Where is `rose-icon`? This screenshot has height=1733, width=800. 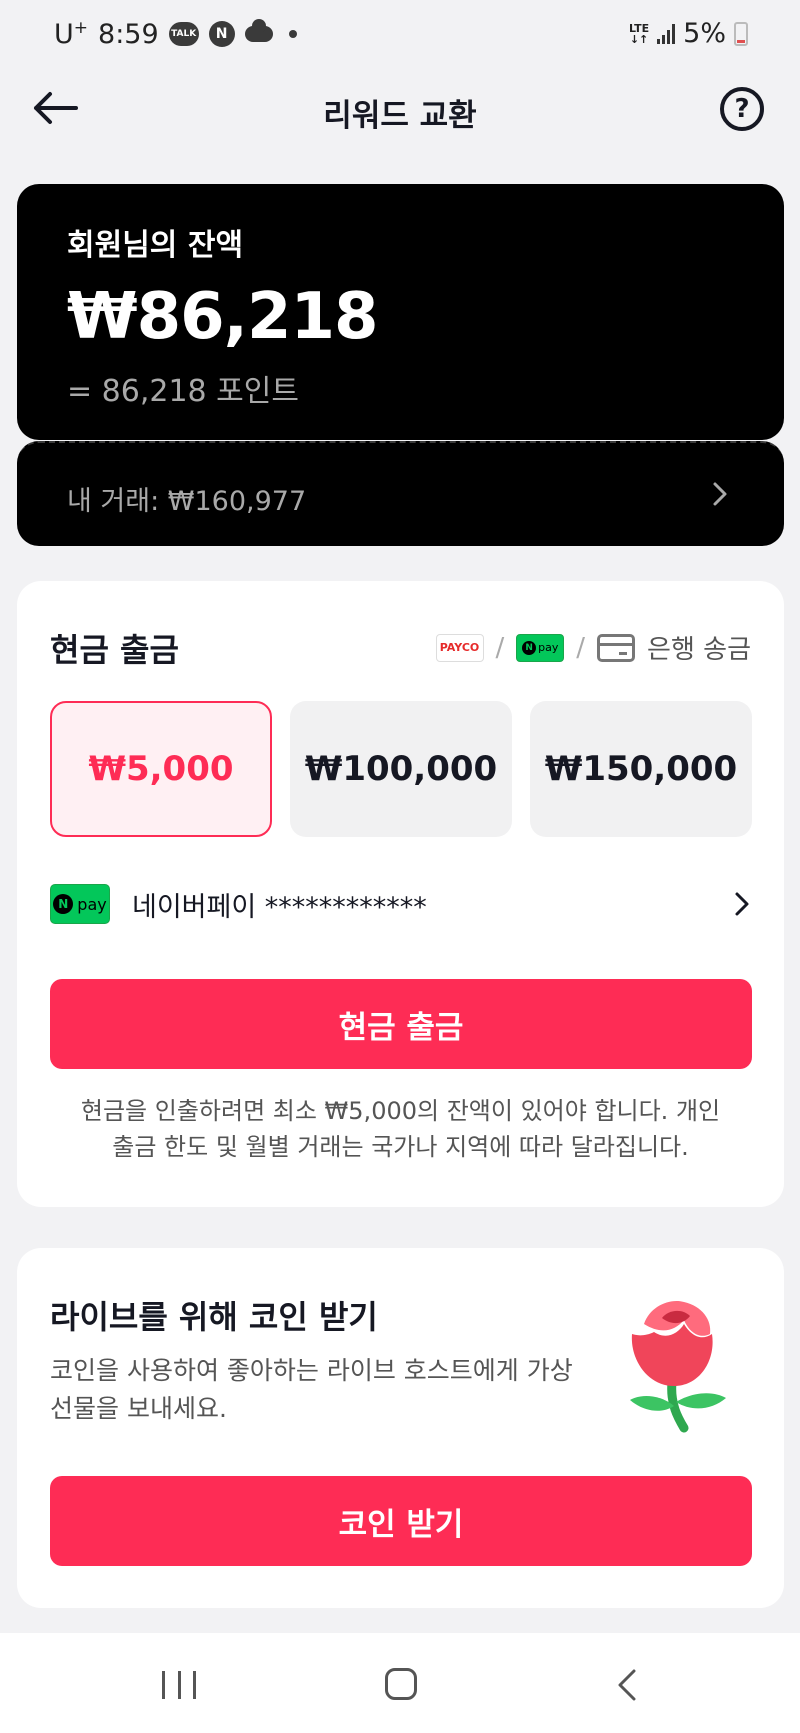
rose-icon is located at coordinates (678, 1366).